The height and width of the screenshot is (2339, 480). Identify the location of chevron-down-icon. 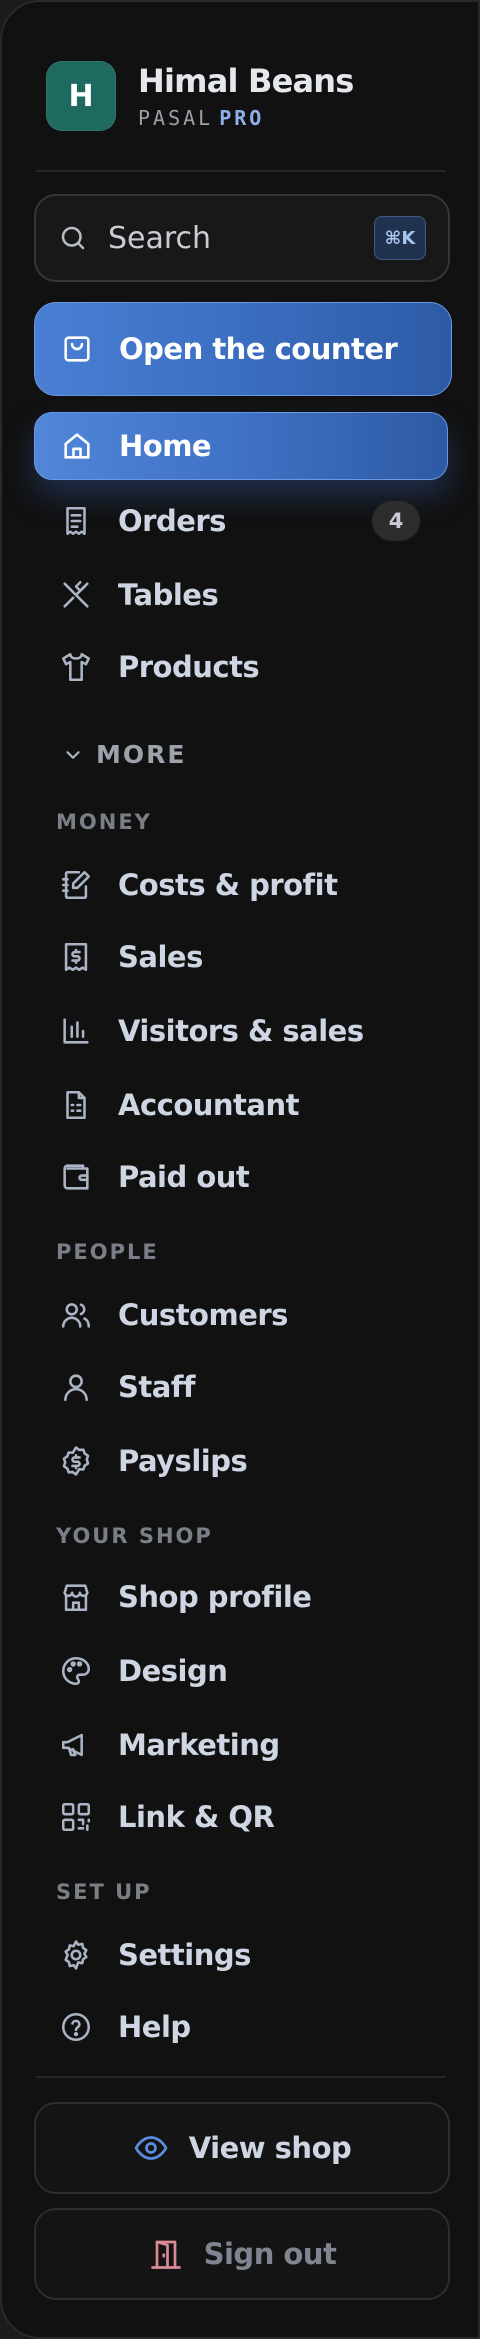
(73, 754).